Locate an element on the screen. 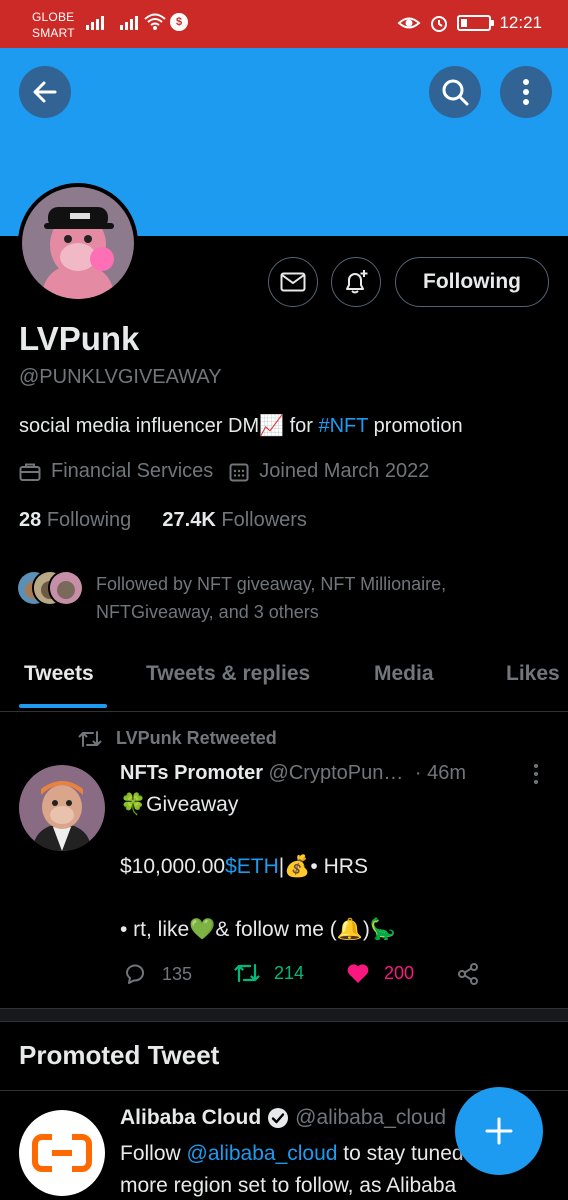 Image resolution: width=568 pixels, height=1200 pixels. following-button: Following is located at coordinates (472, 282).